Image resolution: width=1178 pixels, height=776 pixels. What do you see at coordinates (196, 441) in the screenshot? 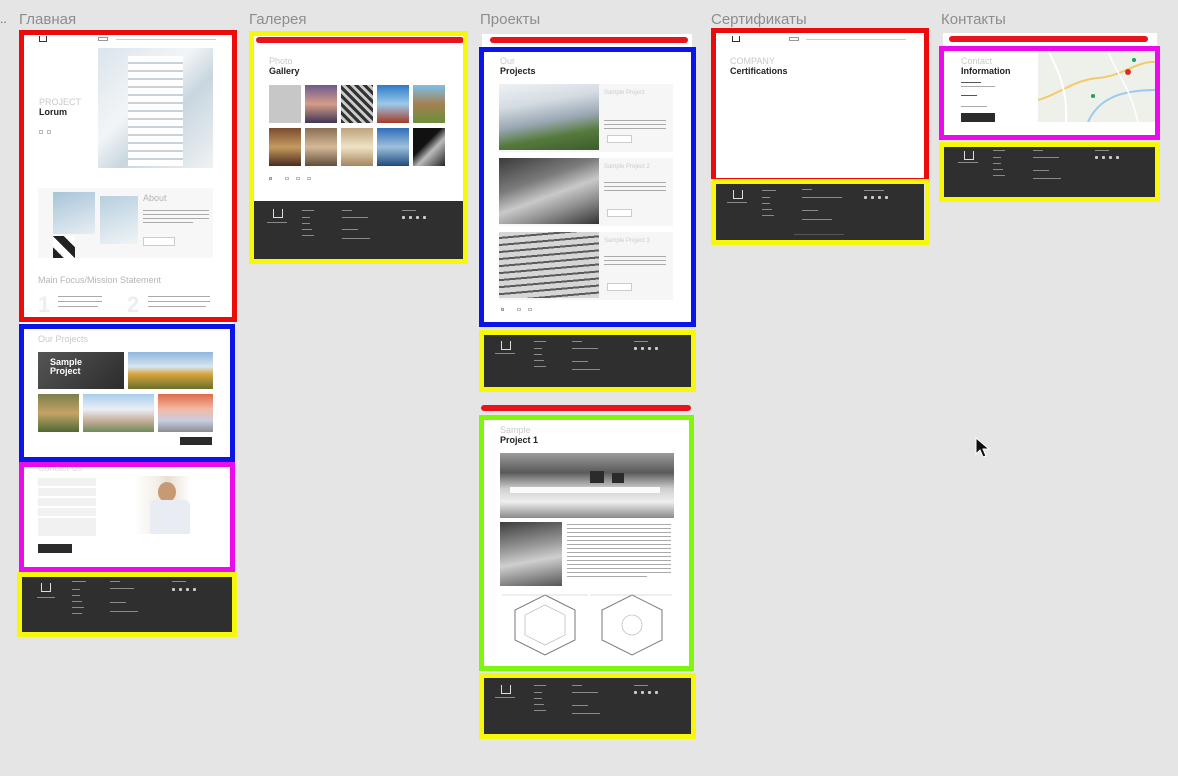
I see `projects-more-button` at bounding box center [196, 441].